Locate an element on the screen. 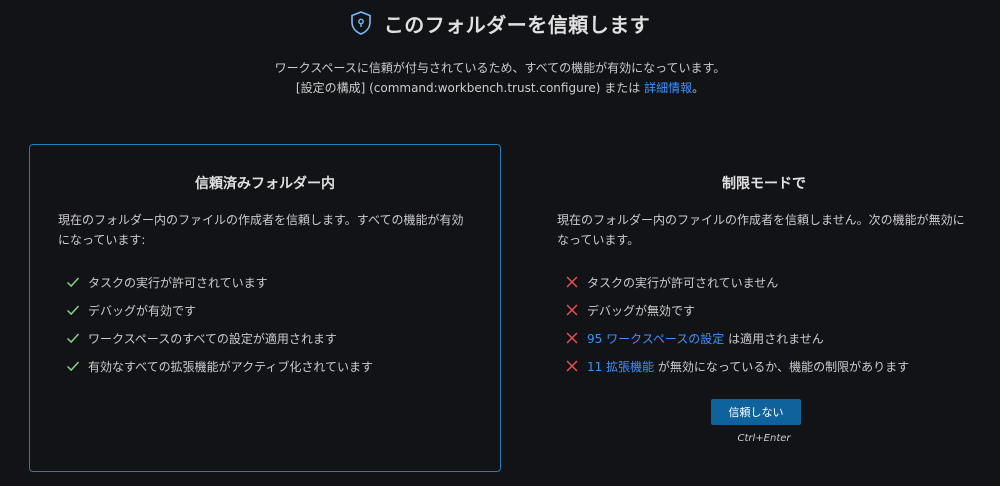 The height and width of the screenshot is (486, 1000). list-item-text: タスクの実行が許可されています is located at coordinates (178, 282).